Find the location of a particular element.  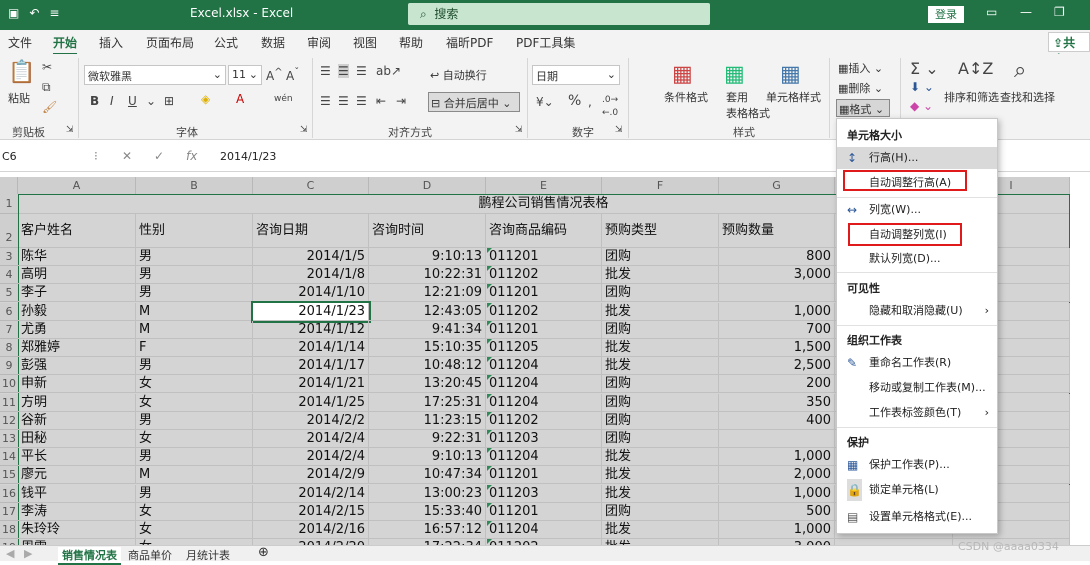

row-header: 10 is located at coordinates (9, 384).